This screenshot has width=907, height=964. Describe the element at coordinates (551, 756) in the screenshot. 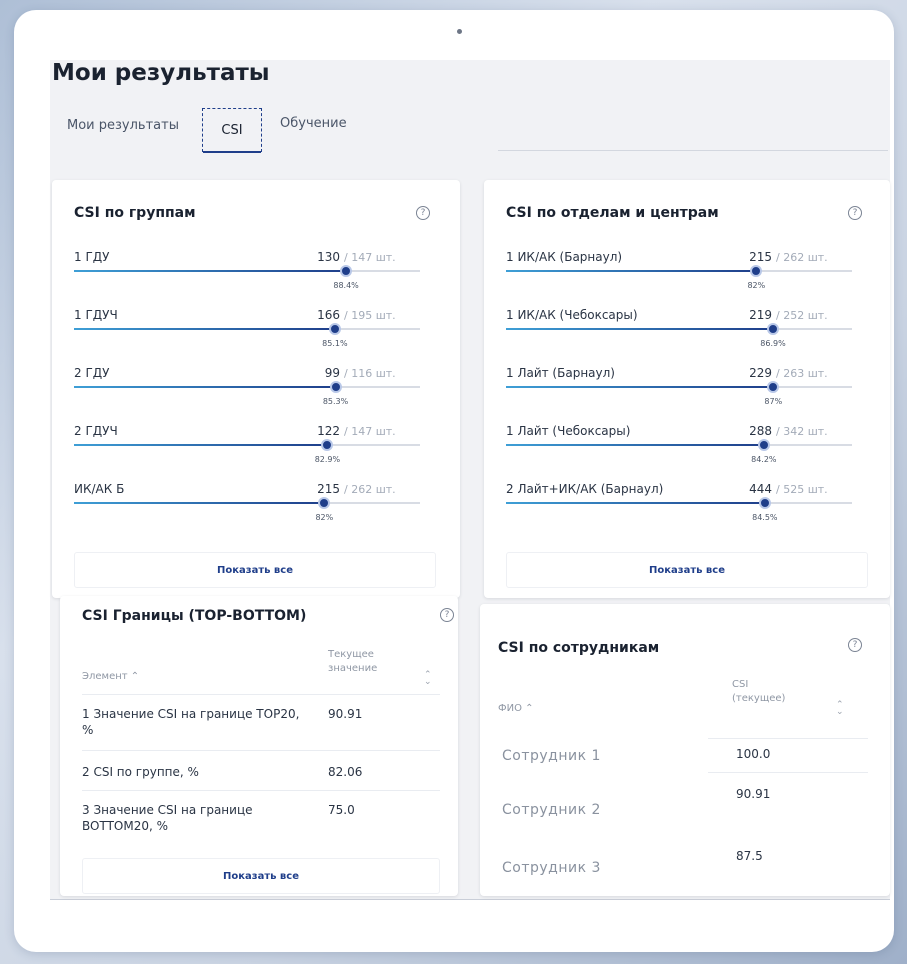

I see `employee-name: Сотрудник 1` at that location.